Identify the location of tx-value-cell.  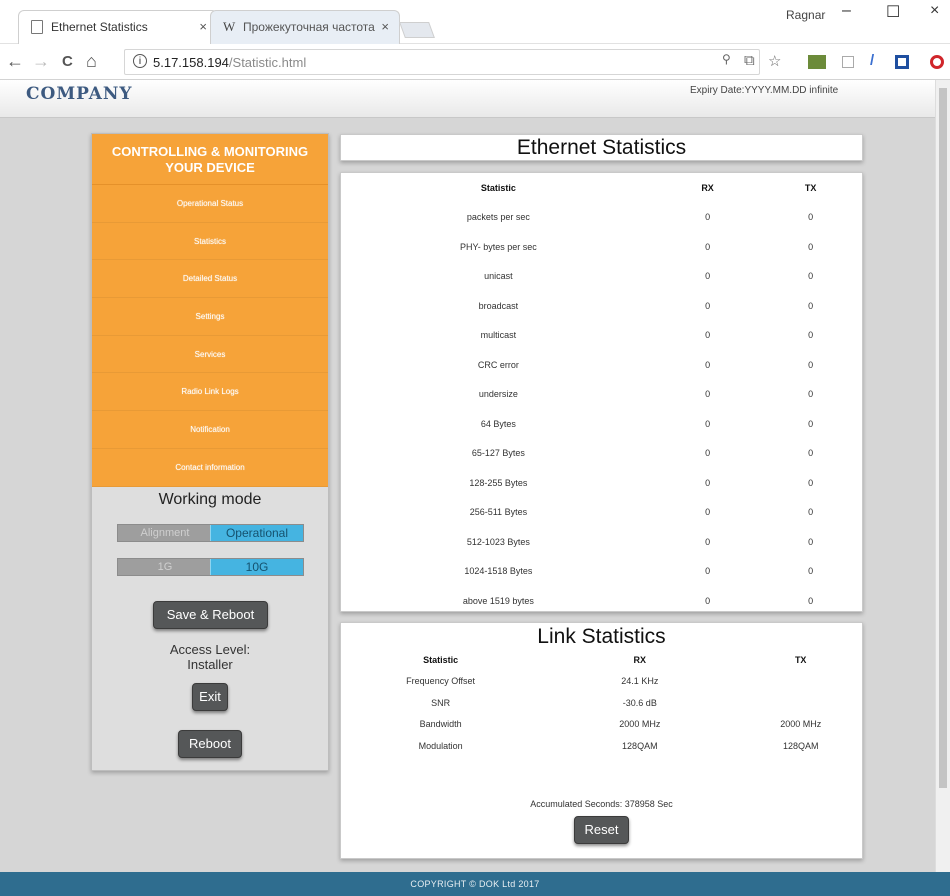
(800, 703).